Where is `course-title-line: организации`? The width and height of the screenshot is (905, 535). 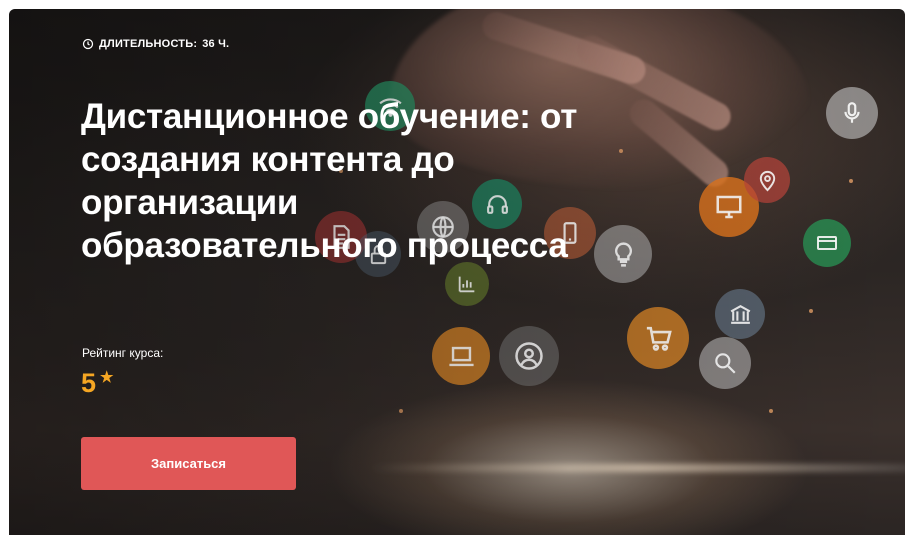
course-title-line: организации is located at coordinates (190, 202).